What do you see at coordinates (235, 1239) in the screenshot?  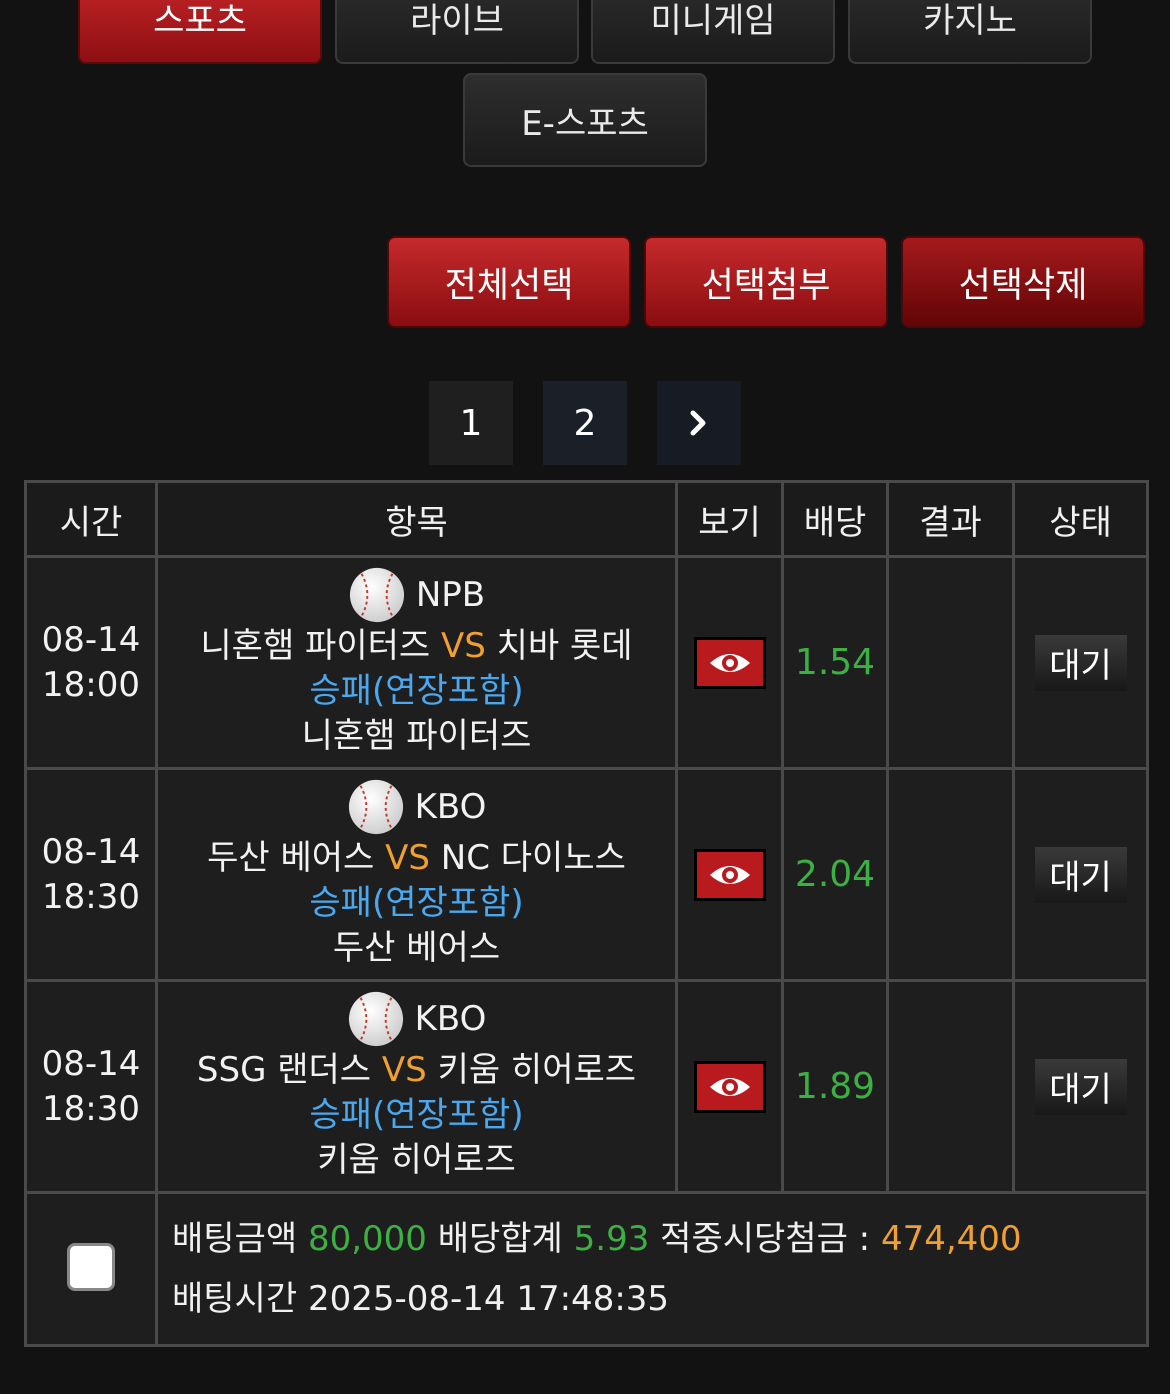 I see `bet-amount-label: 배팅금액` at bounding box center [235, 1239].